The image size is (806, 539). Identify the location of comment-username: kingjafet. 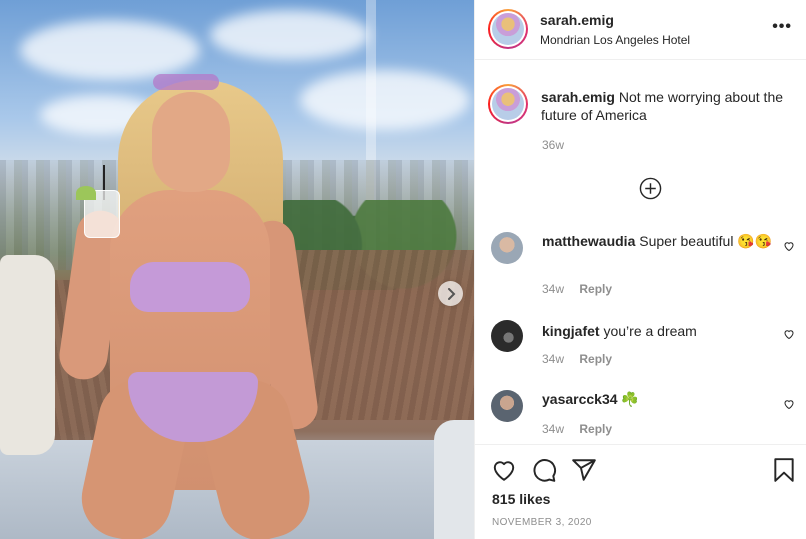
(571, 331).